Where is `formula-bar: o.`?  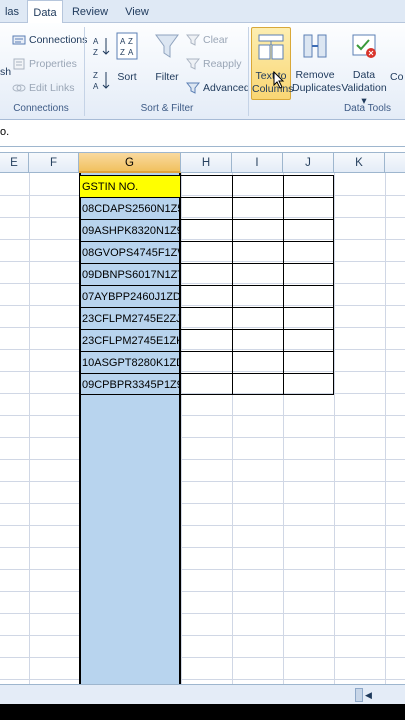
formula-bar: o. is located at coordinates (202, 134).